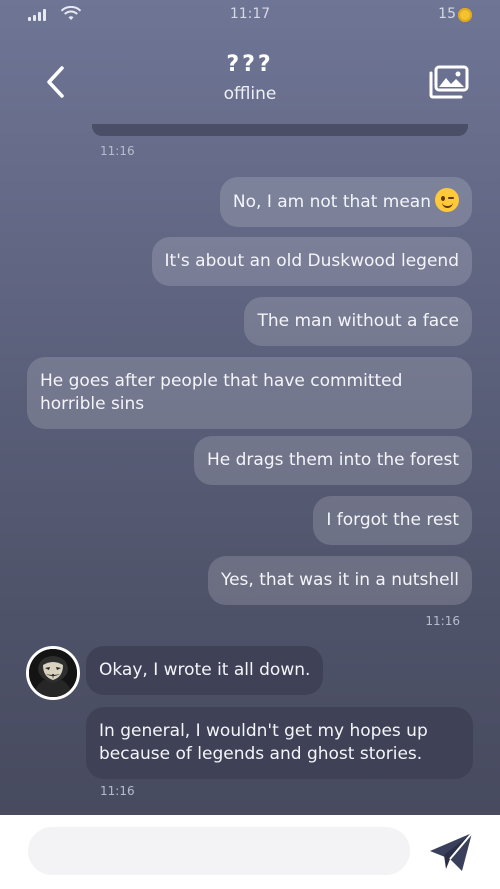  Describe the element at coordinates (221, 381) in the screenshot. I see `message-text: He goes after people that have committed` at that location.